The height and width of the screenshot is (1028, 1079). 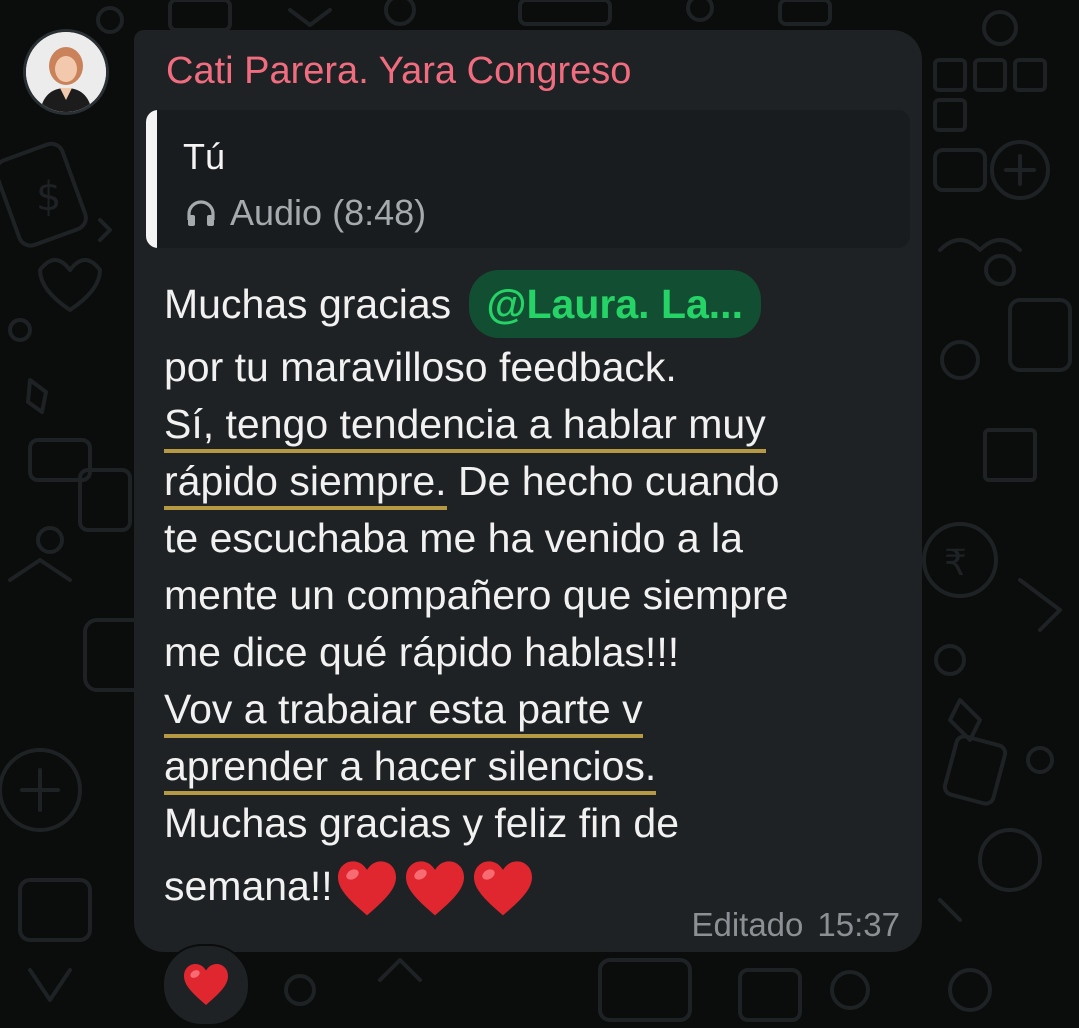 I want to click on message-line-8: Vov a trabaiar esta parte v, so click(x=403, y=711).